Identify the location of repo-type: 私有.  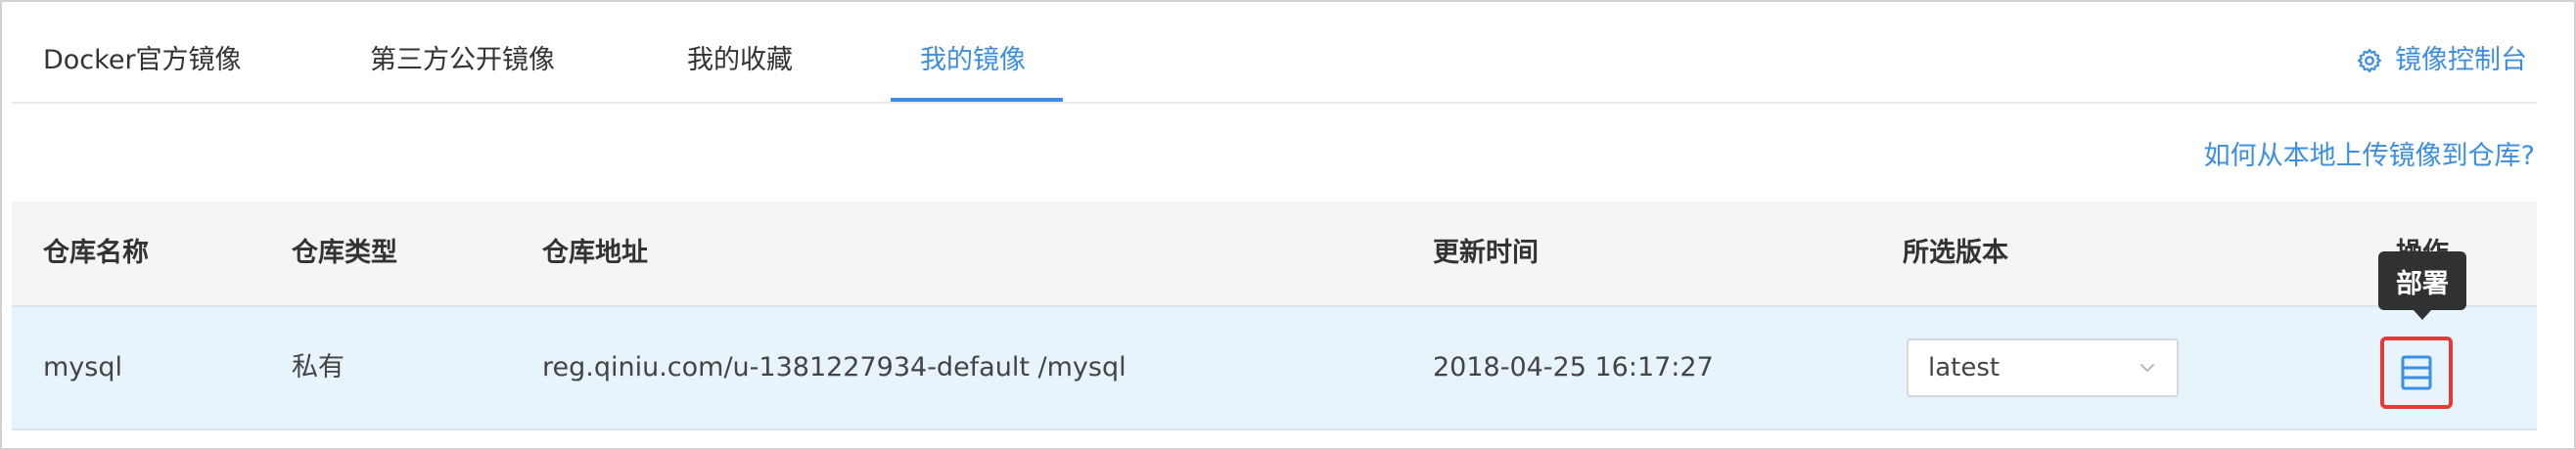
(319, 367).